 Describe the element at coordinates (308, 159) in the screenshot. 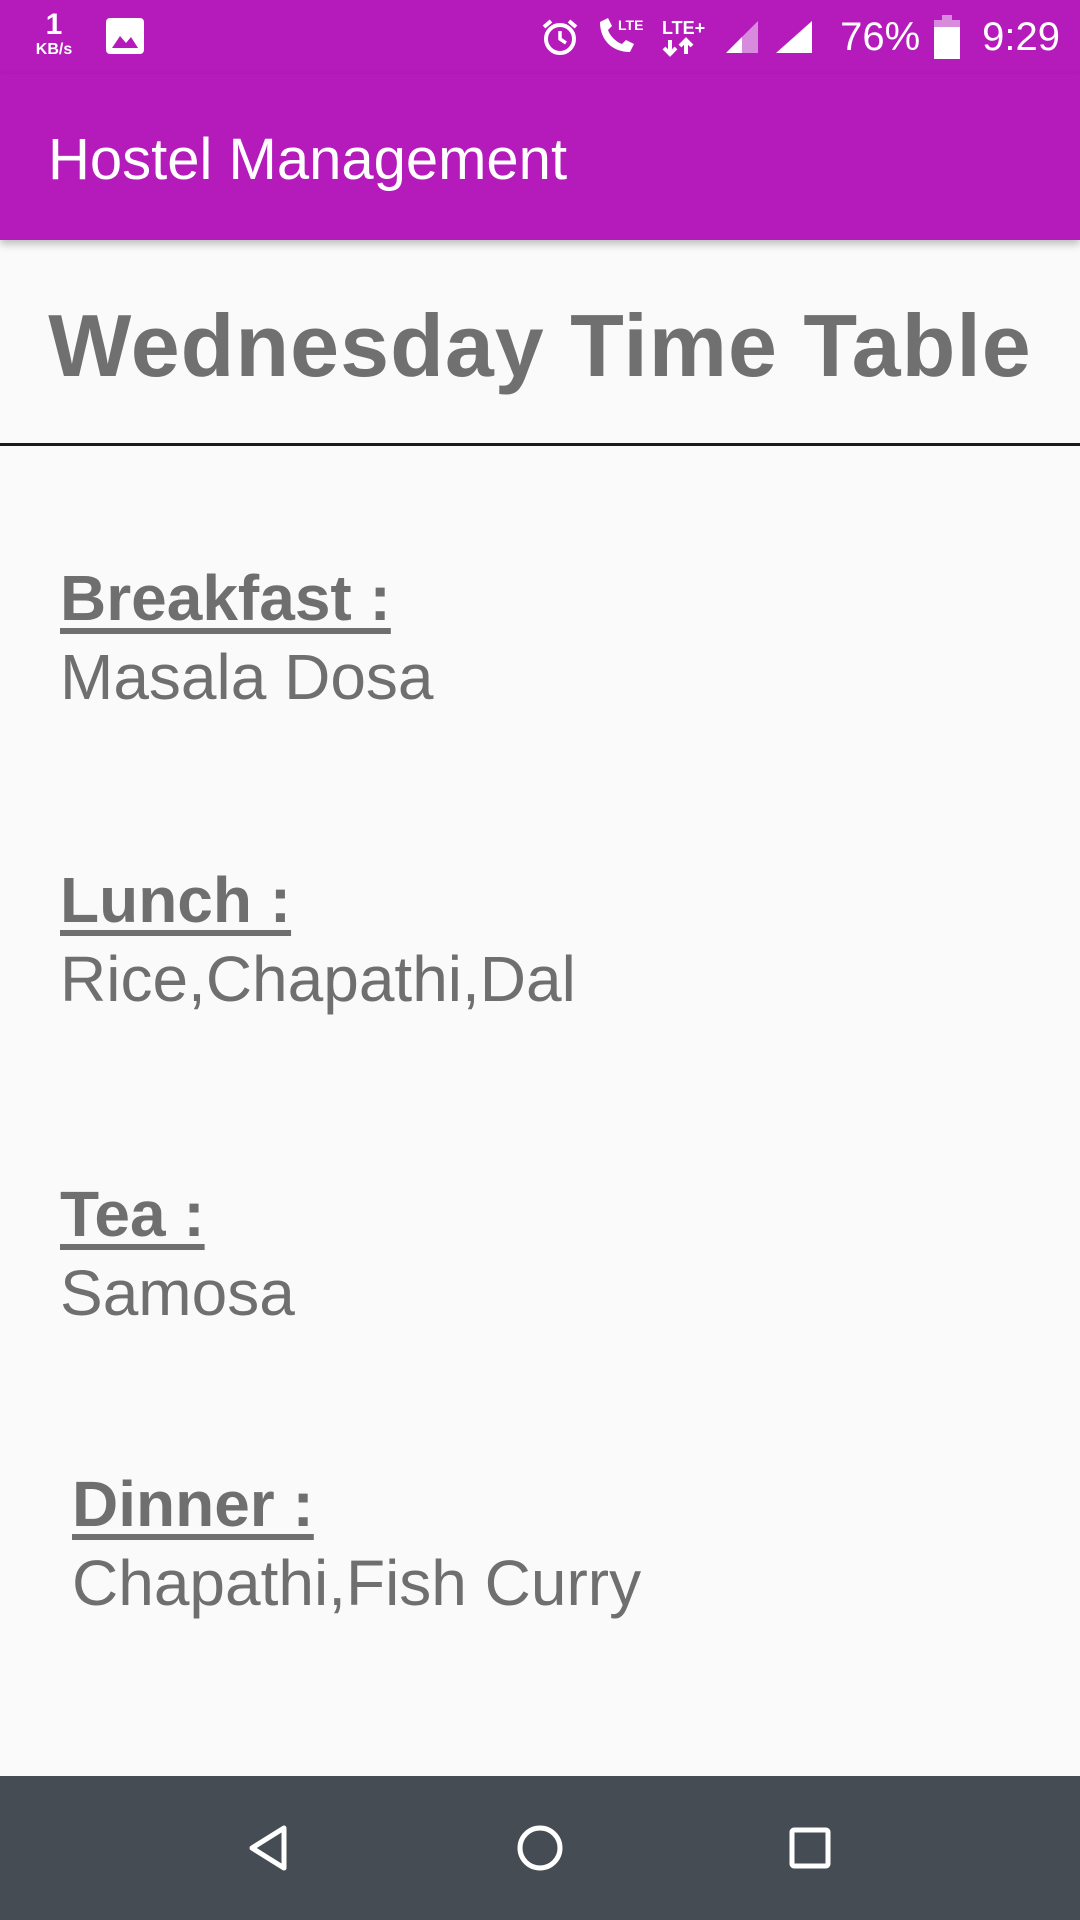

I see `app-title: Hostel Management` at that location.